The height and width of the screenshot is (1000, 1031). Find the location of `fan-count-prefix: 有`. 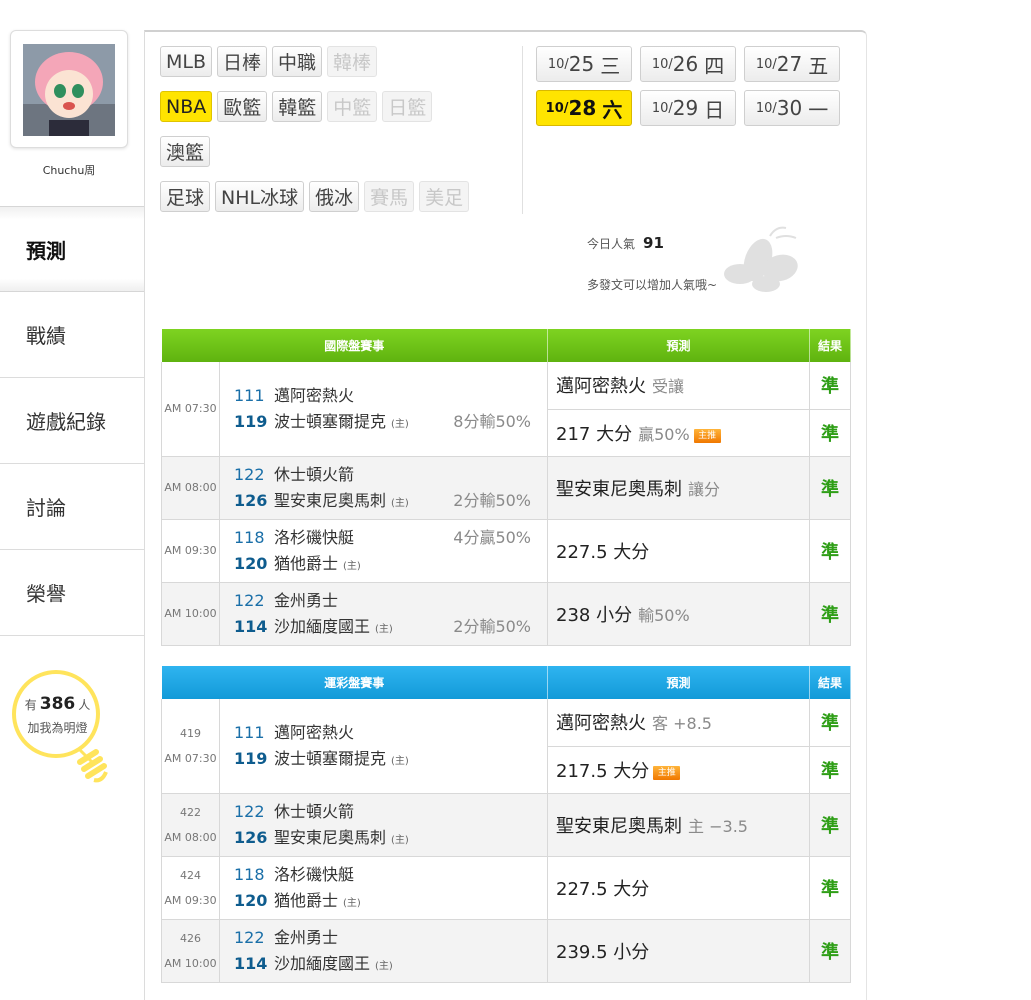

fan-count-prefix: 有 is located at coordinates (30, 705).